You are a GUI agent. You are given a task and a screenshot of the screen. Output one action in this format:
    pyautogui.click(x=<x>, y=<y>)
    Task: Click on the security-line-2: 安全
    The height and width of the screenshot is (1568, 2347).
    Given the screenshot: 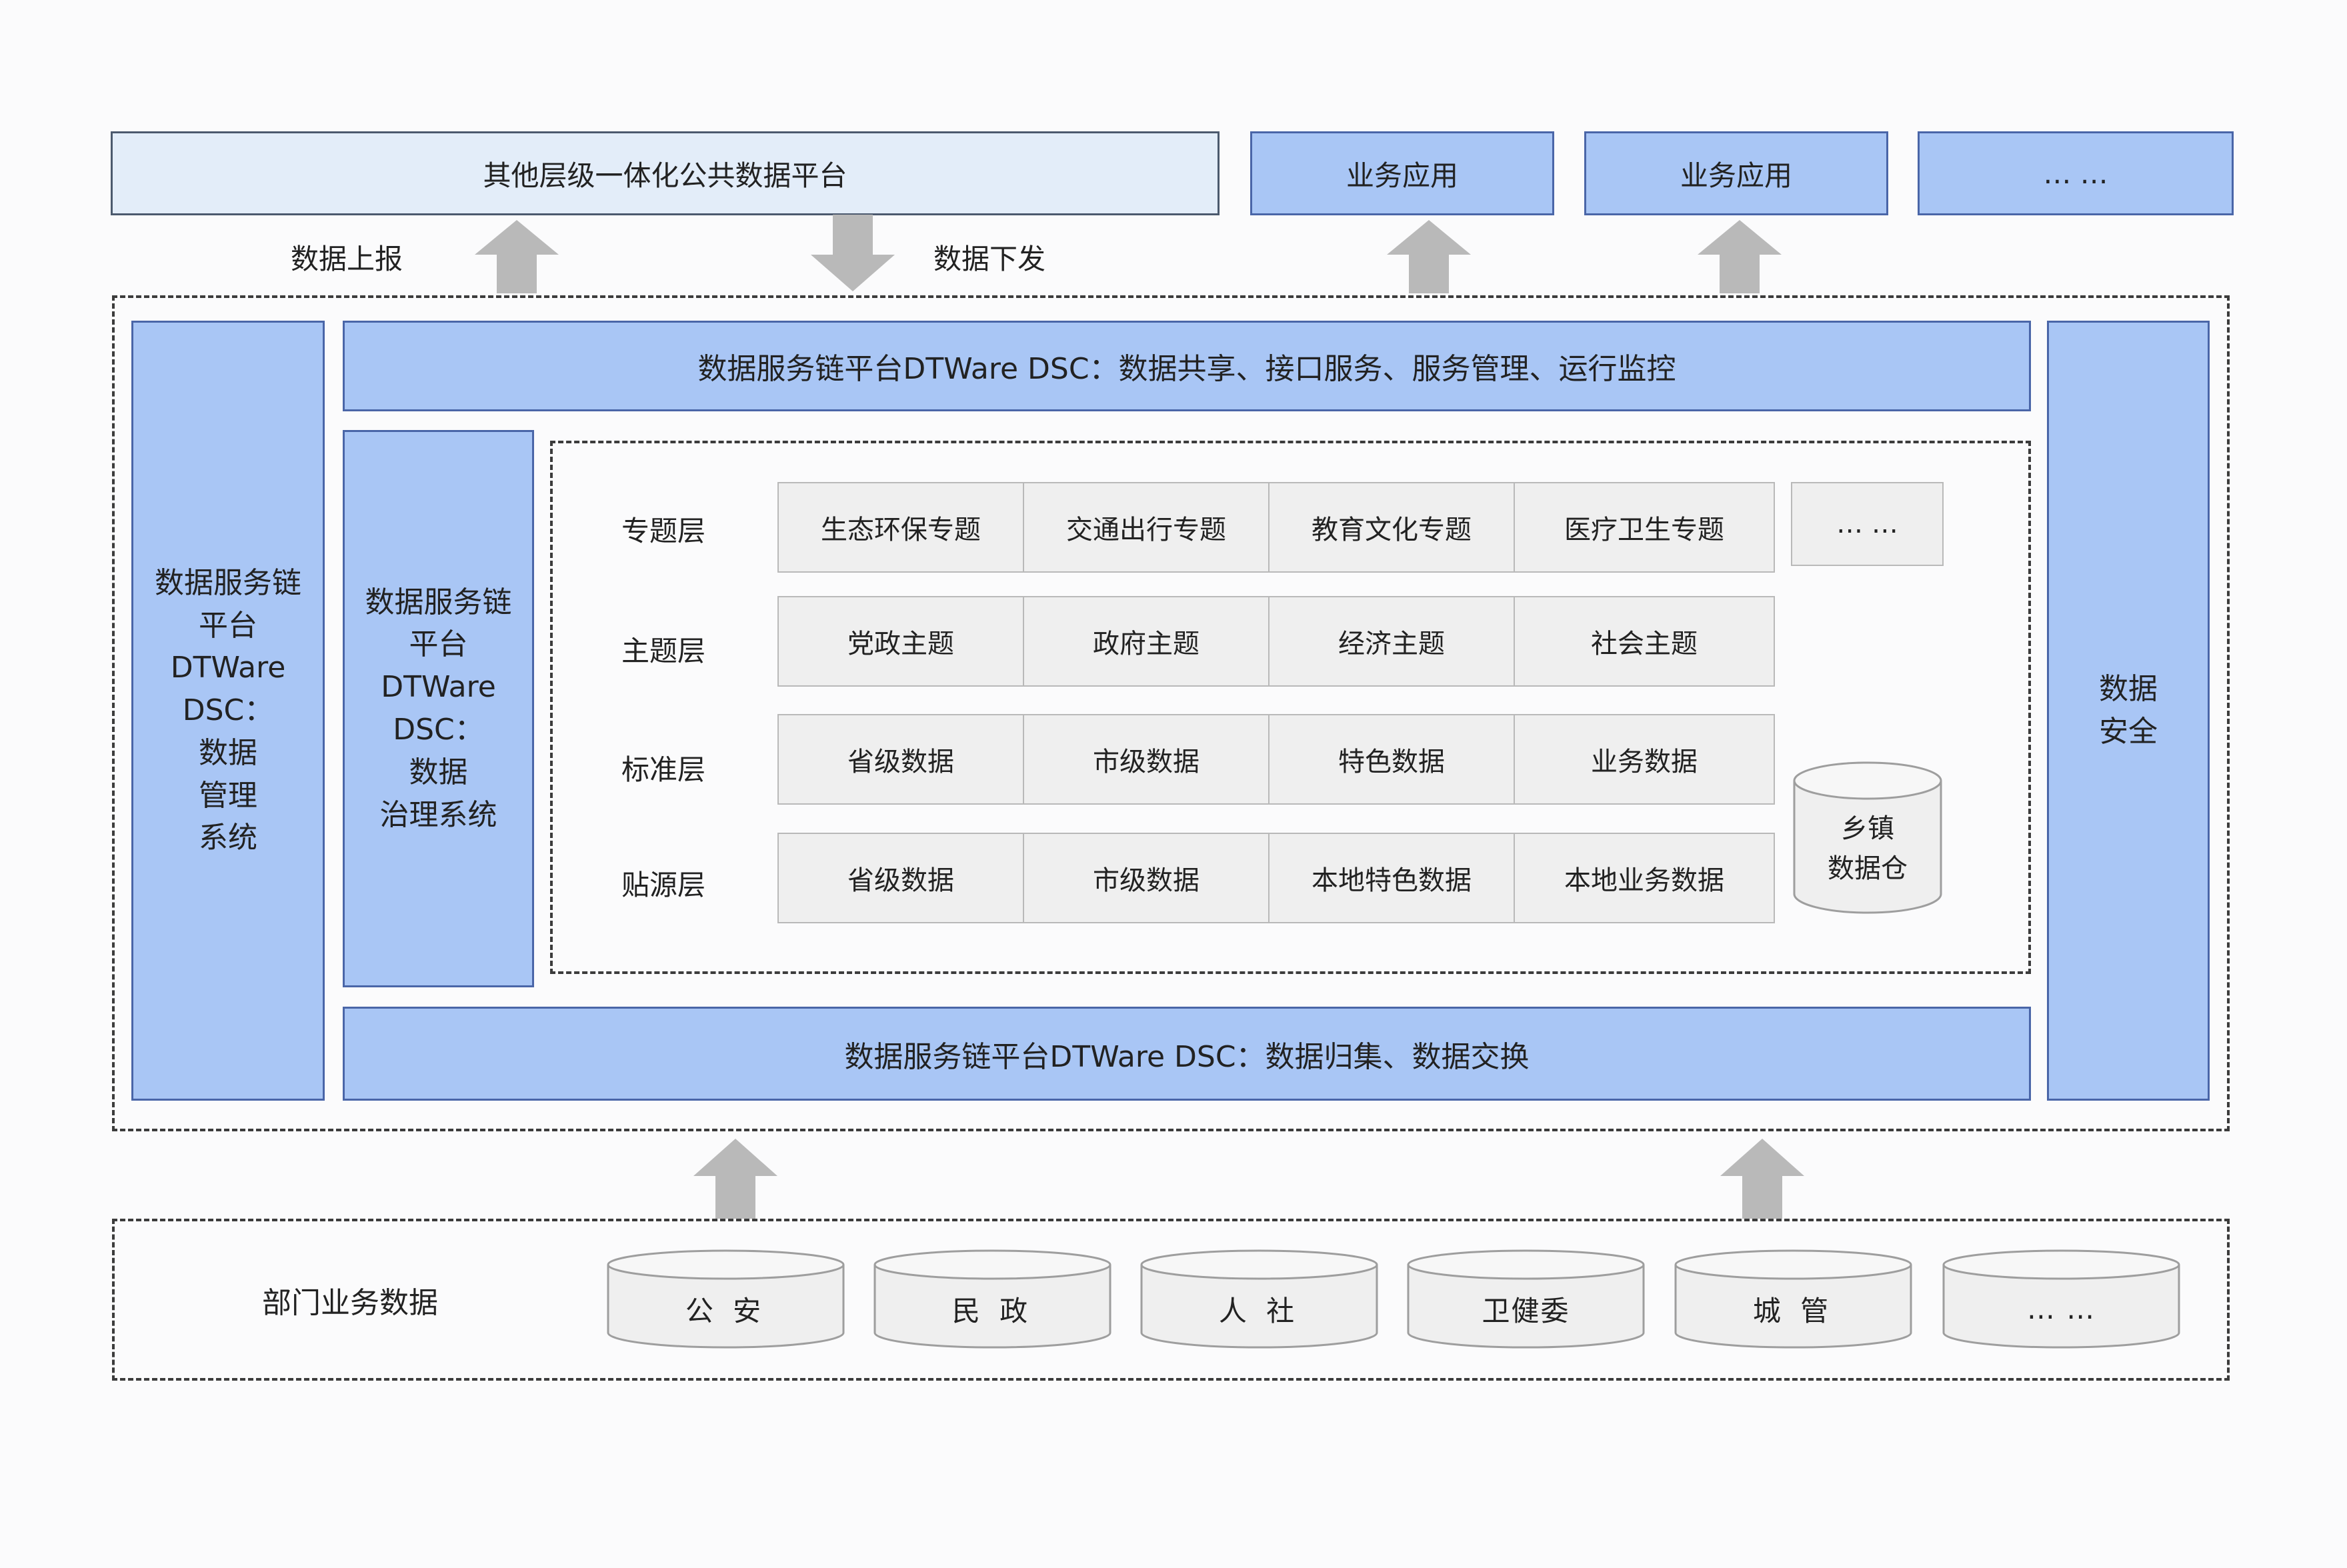 What is the action you would take?
    pyautogui.click(x=2128, y=732)
    